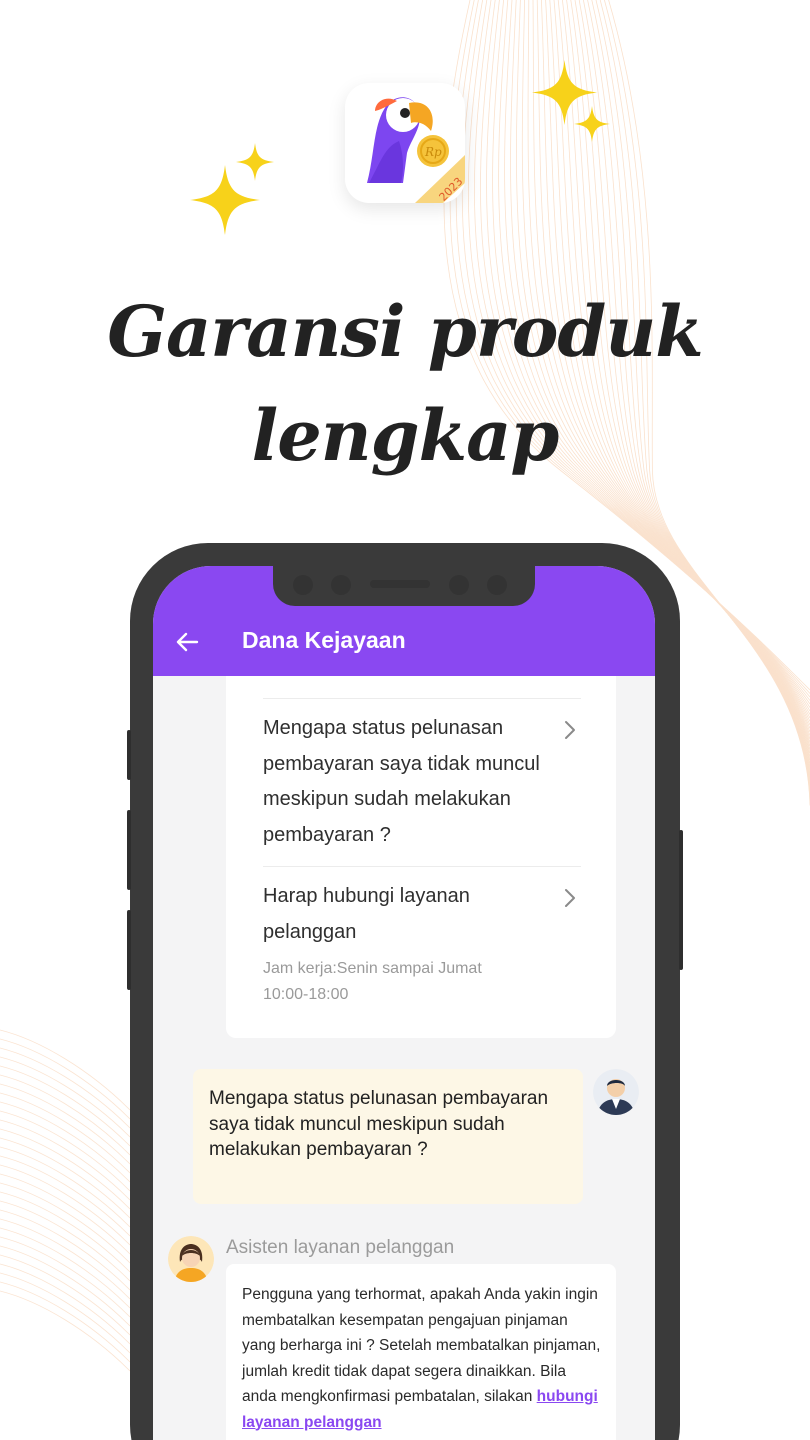 This screenshot has width=810, height=1440. Describe the element at coordinates (324, 640) in the screenshot. I see `page-title: Dana Kejayaan` at that location.